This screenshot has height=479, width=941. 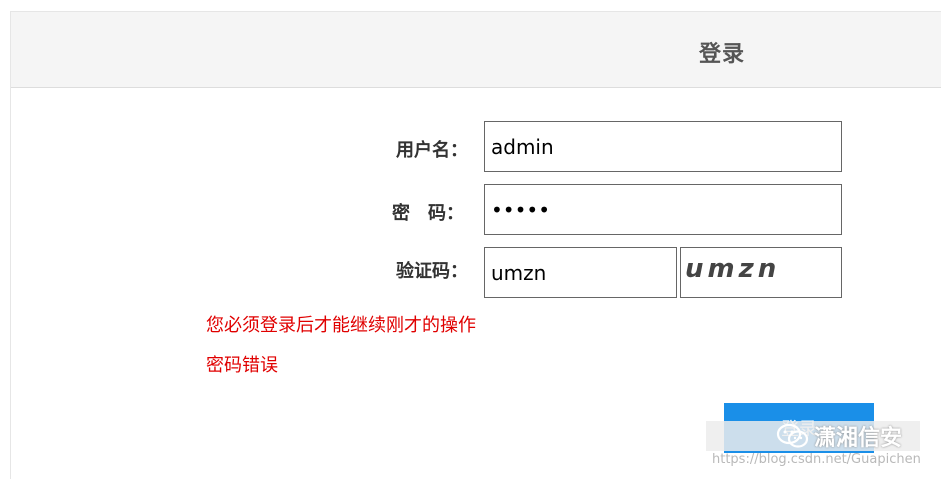 I want to click on username-label: 用户名：, so click(x=432, y=150).